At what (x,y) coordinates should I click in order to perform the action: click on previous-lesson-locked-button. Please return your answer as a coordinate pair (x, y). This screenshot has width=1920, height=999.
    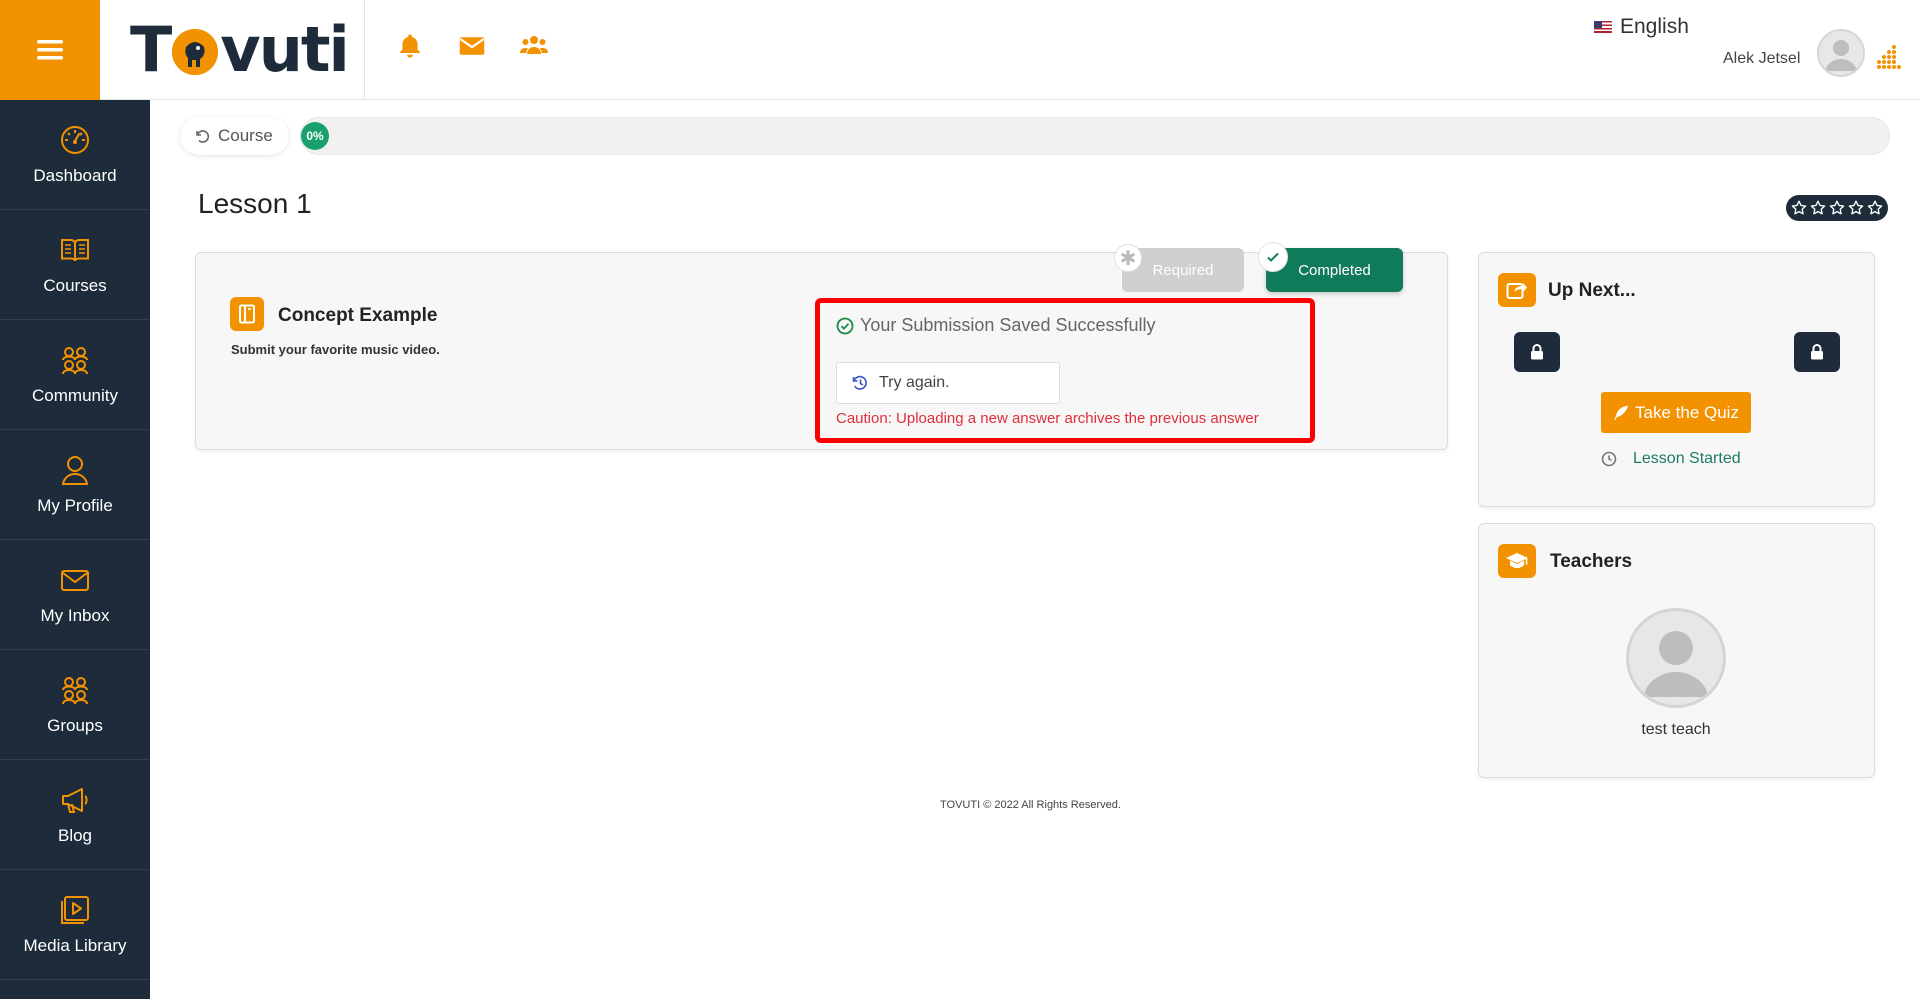
    Looking at the image, I should click on (1537, 352).